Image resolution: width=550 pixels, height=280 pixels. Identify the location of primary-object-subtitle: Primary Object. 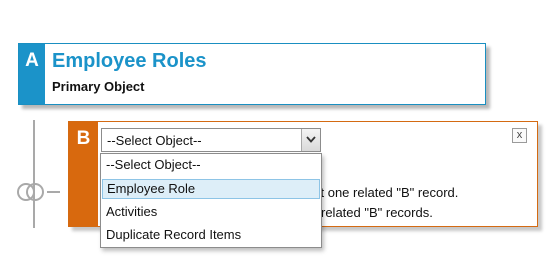
(98, 86).